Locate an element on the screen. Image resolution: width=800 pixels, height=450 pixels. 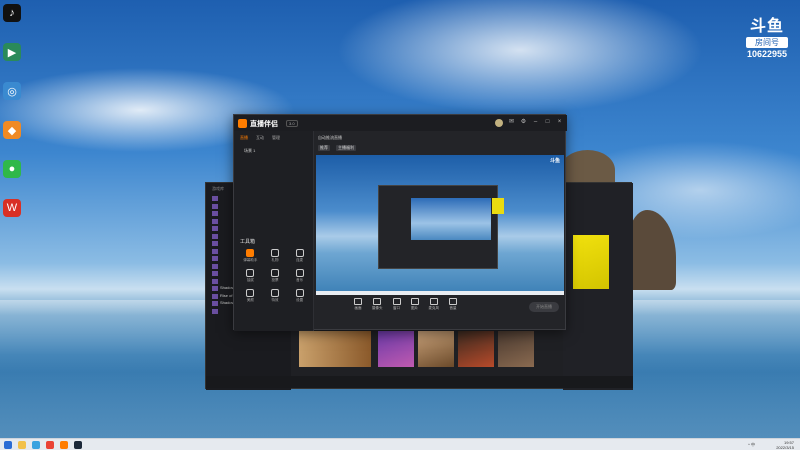
source-screen: 画面 is located at coordinates (358, 304).